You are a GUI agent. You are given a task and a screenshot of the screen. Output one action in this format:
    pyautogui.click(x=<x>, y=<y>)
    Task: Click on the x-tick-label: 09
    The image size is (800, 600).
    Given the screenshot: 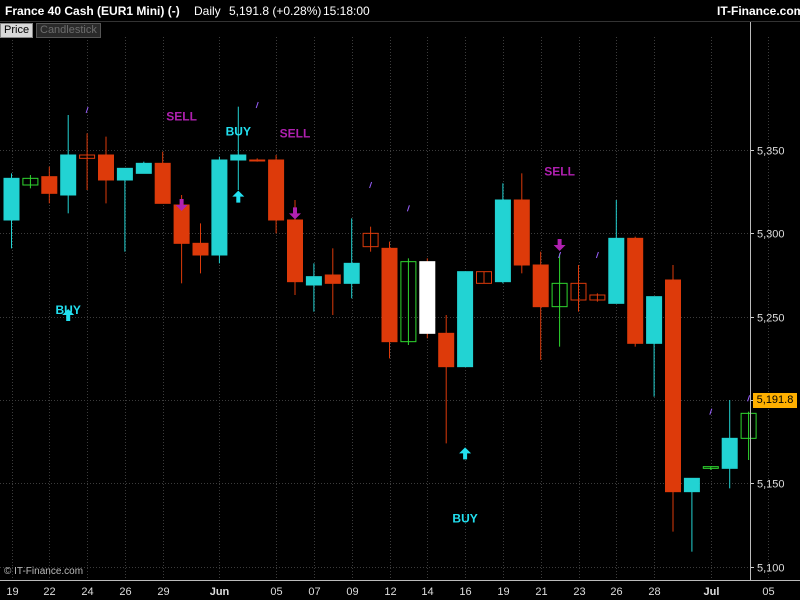 What is the action you would take?
    pyautogui.click(x=352, y=592)
    